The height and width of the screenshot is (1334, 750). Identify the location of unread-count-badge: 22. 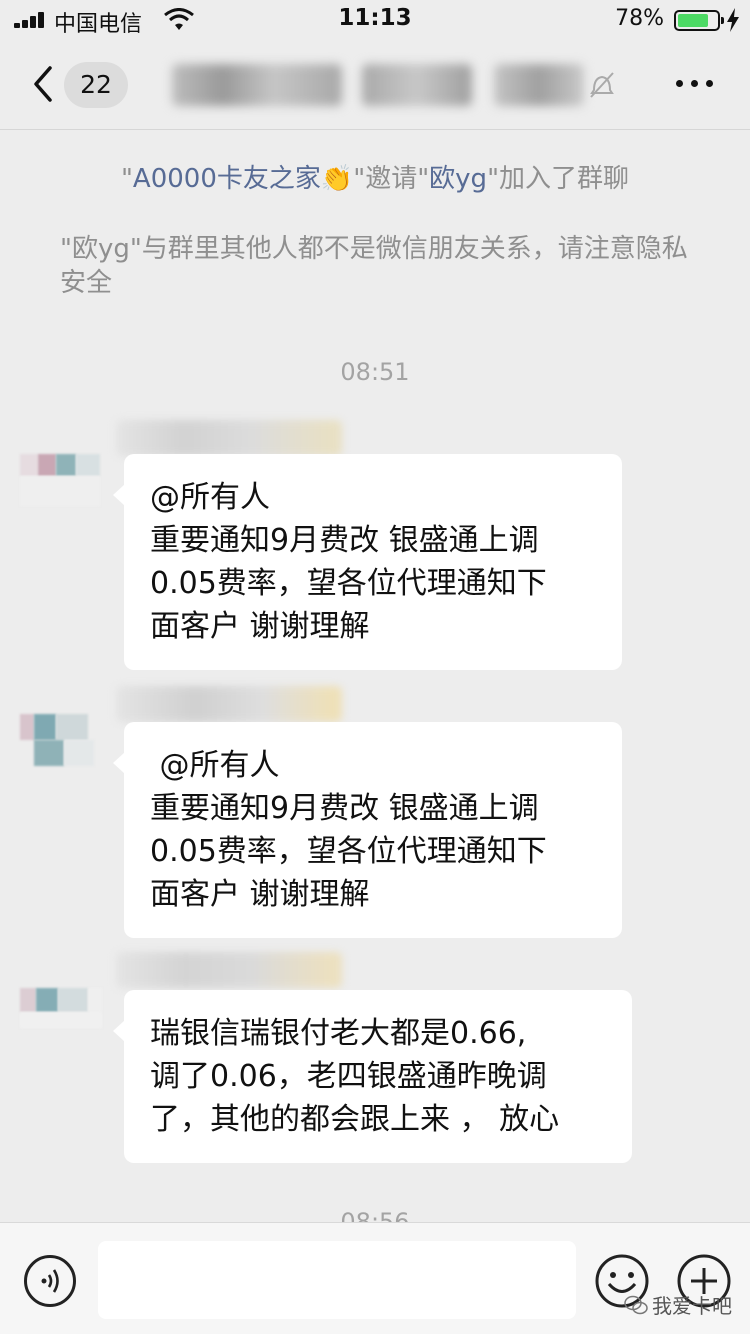
(96, 85).